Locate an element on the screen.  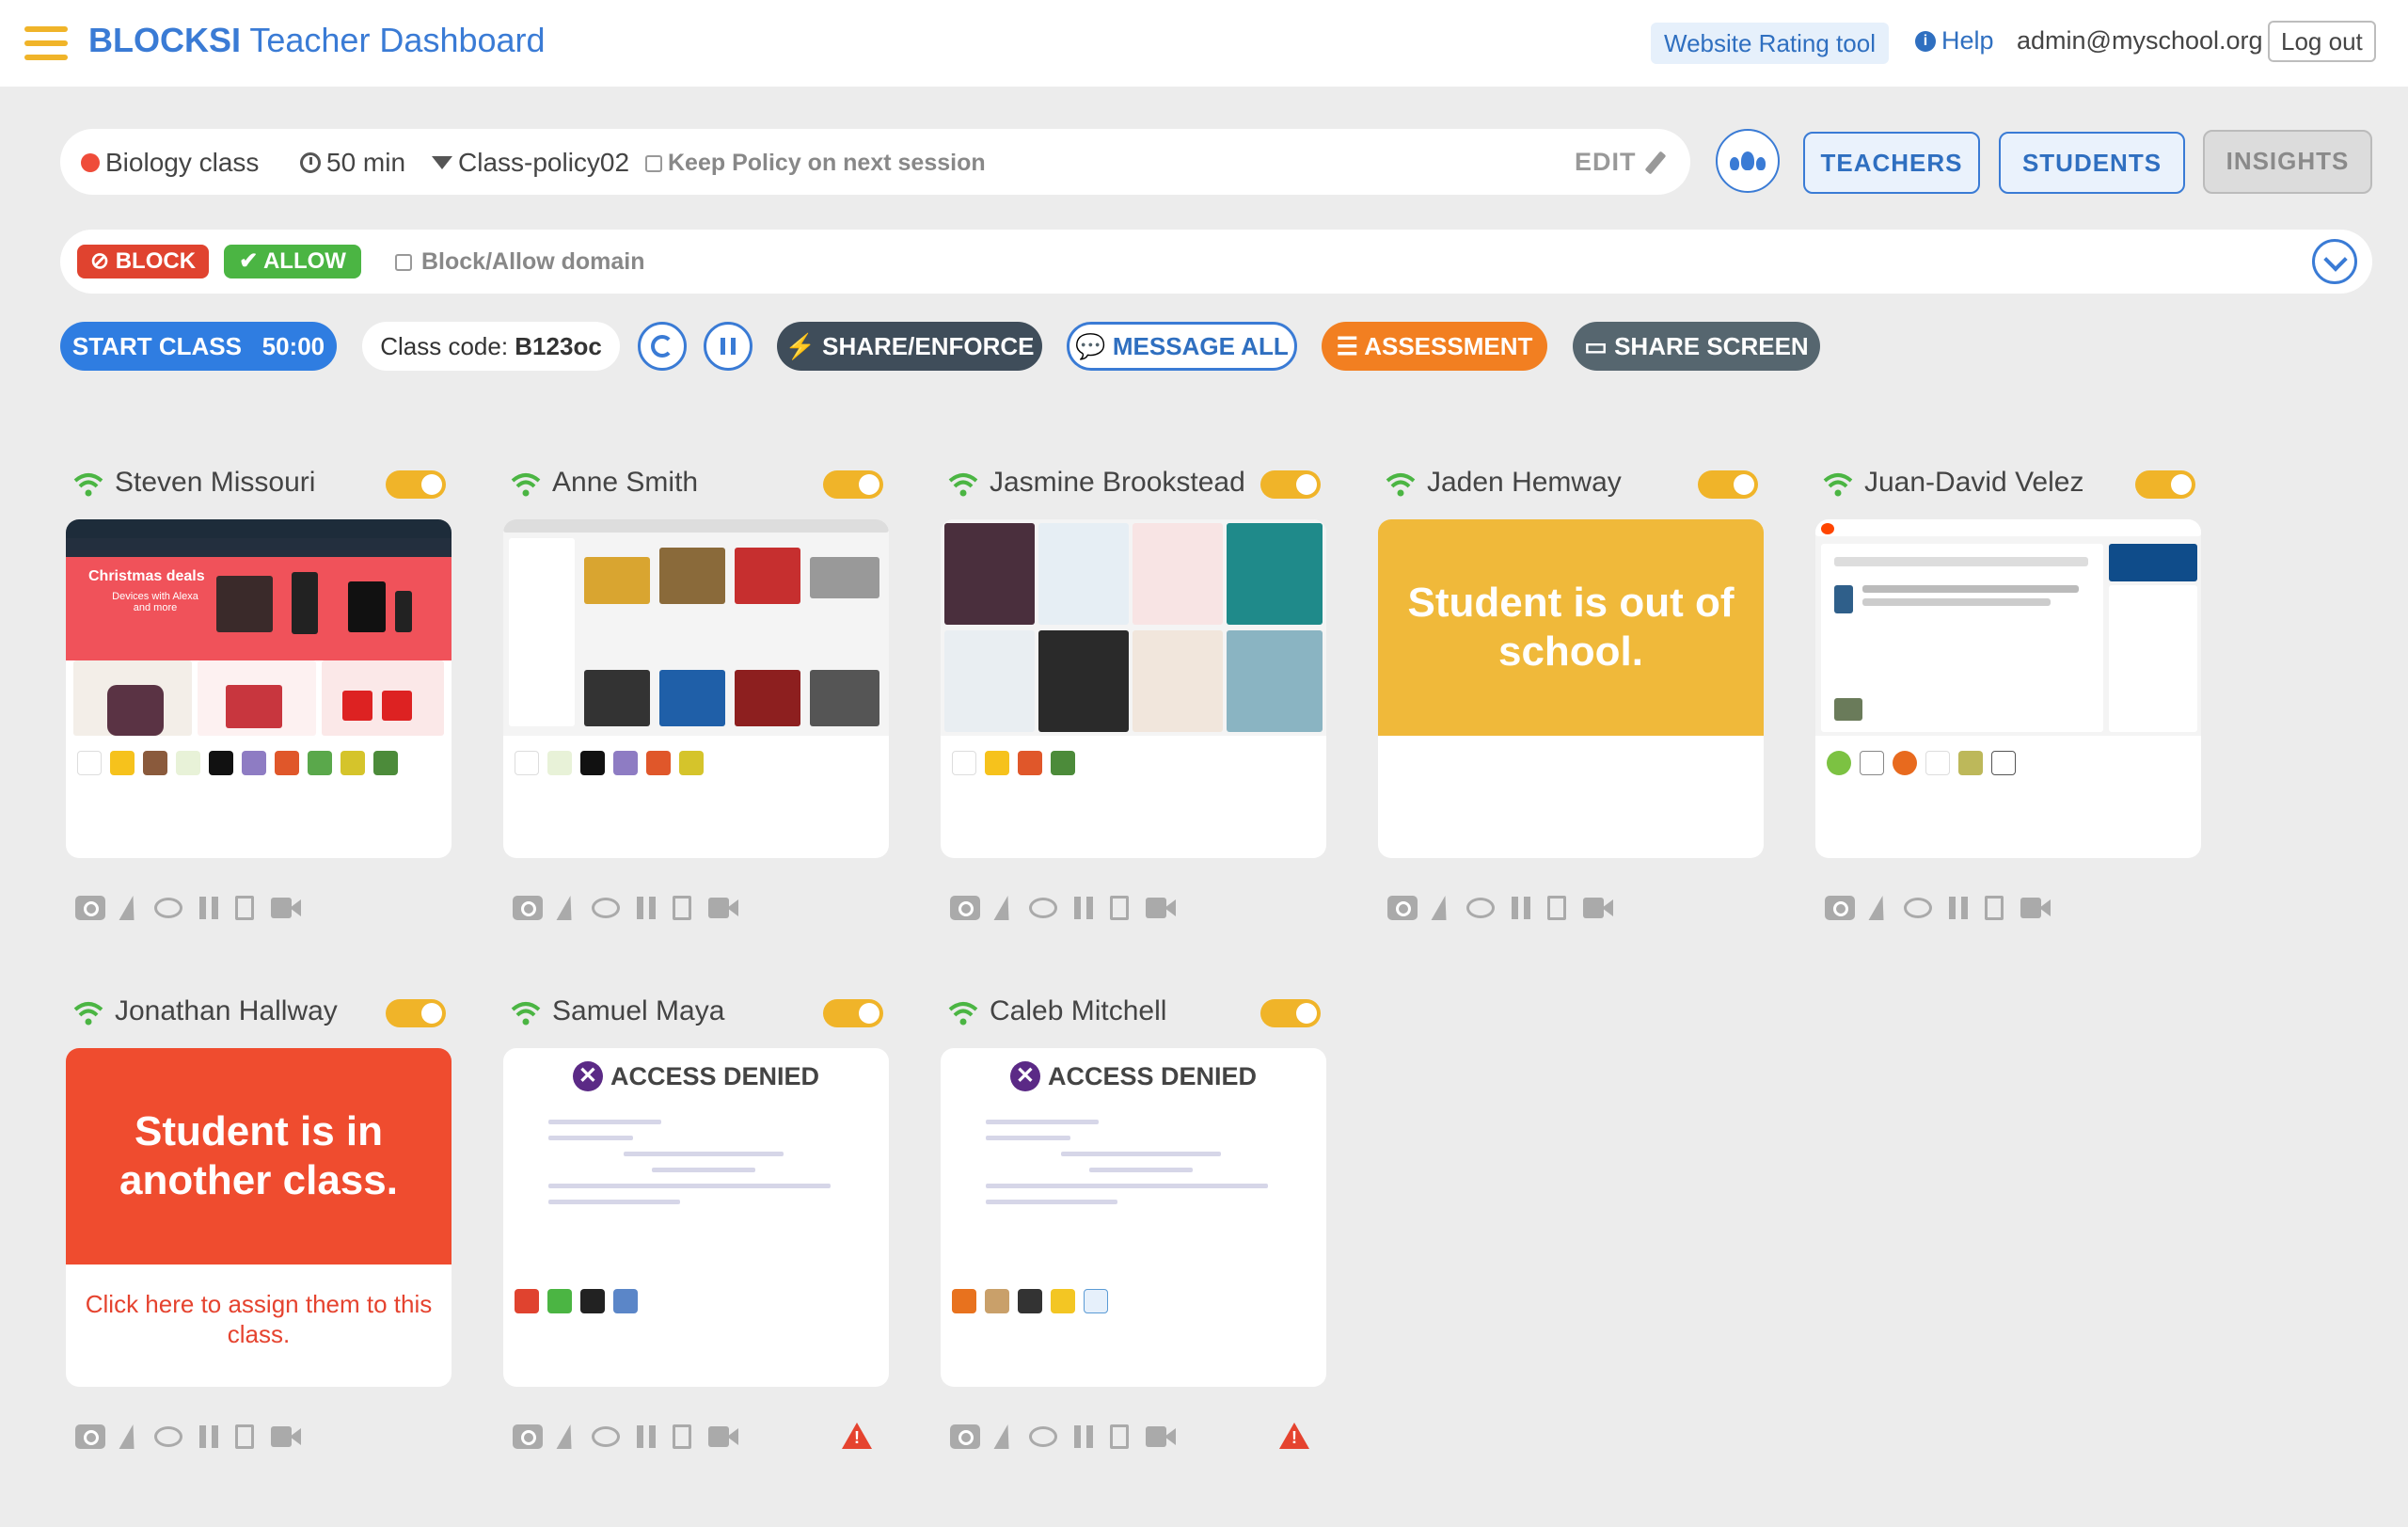
tab-students: STUDENTS is located at coordinates (2092, 163).